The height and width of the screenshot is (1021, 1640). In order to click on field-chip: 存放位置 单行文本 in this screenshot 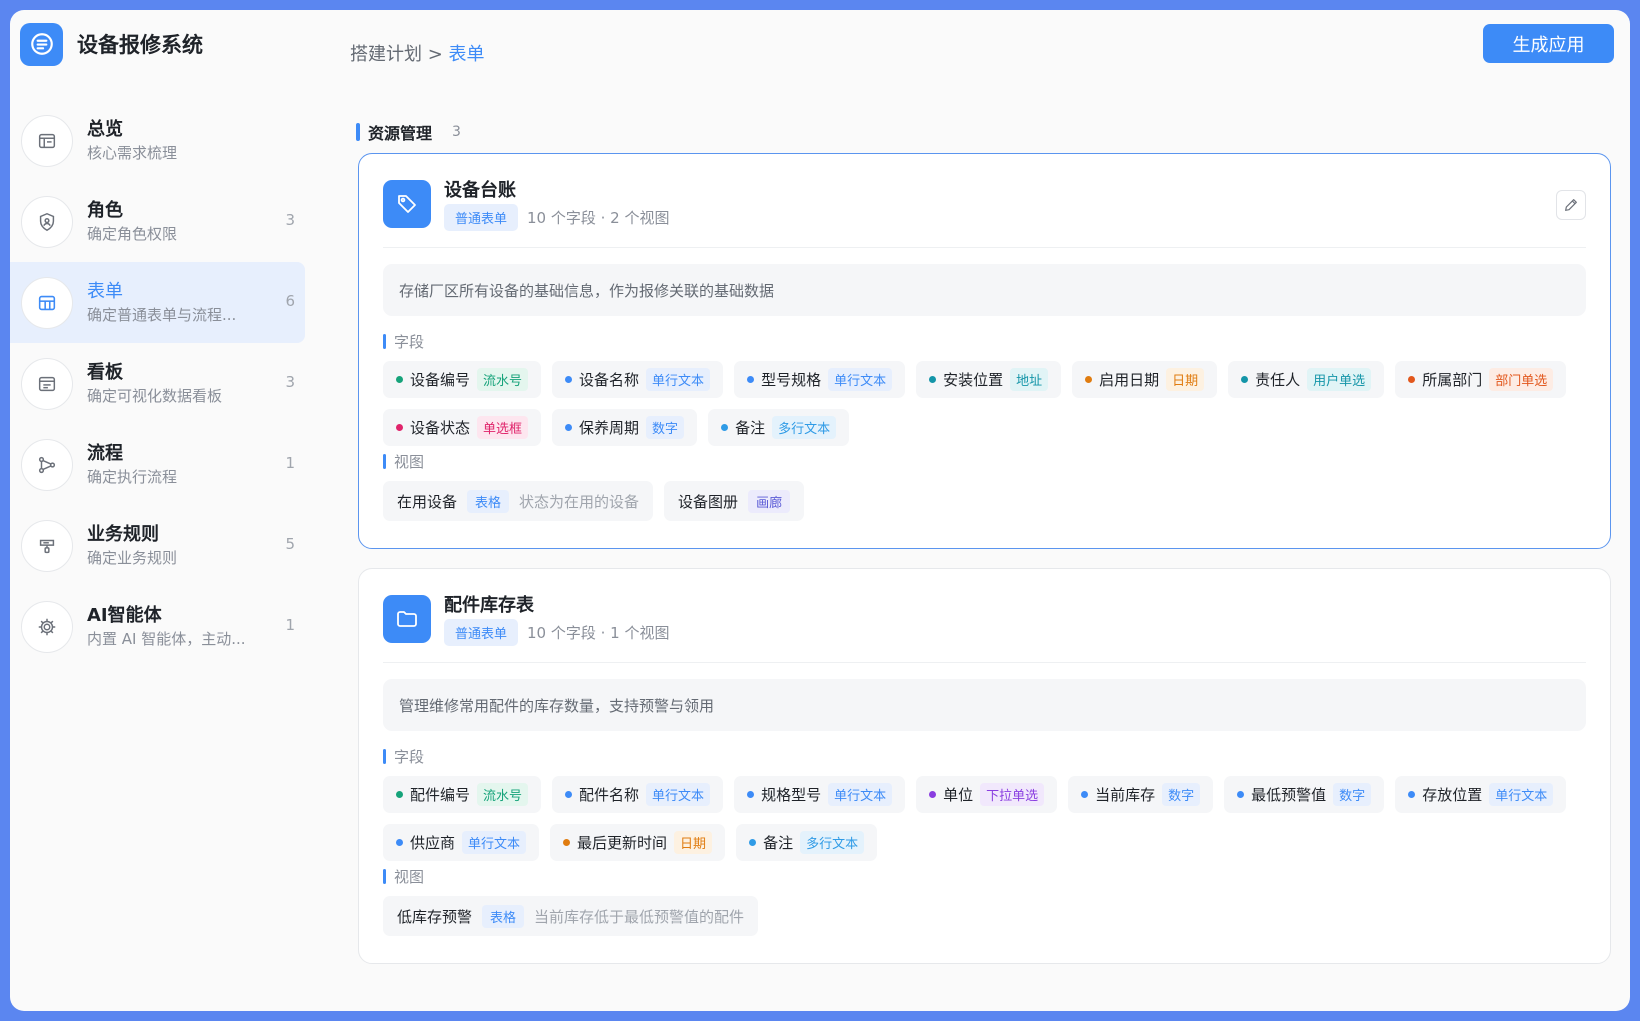, I will do `click(1481, 794)`.